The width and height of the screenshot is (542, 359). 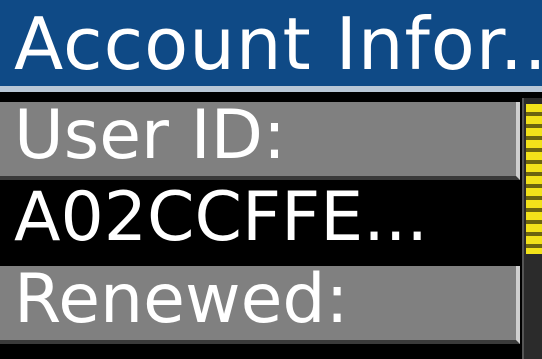 What do you see at coordinates (150, 138) in the screenshot?
I see `user-id-label: User ID:` at bounding box center [150, 138].